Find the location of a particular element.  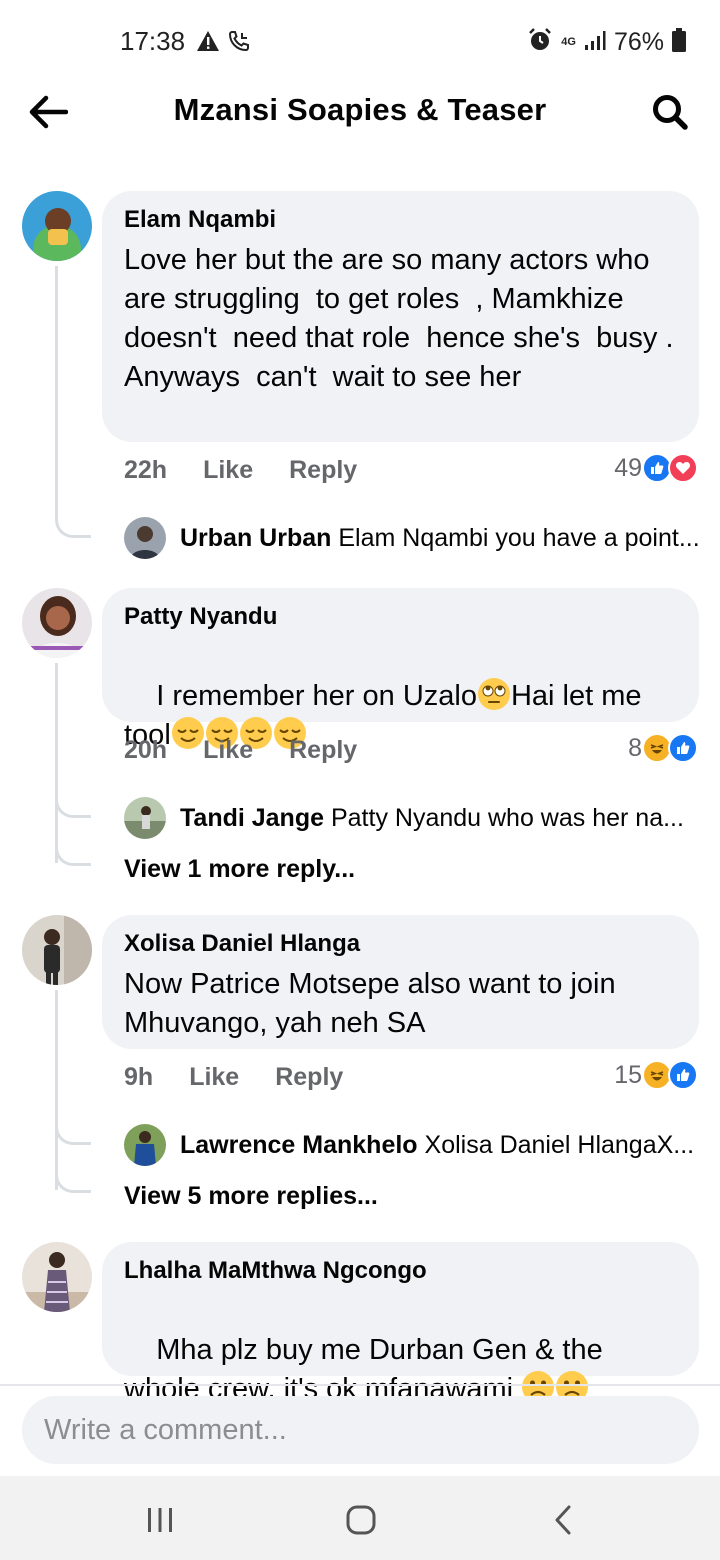

reaction-summary: 8 is located at coordinates (663, 748).